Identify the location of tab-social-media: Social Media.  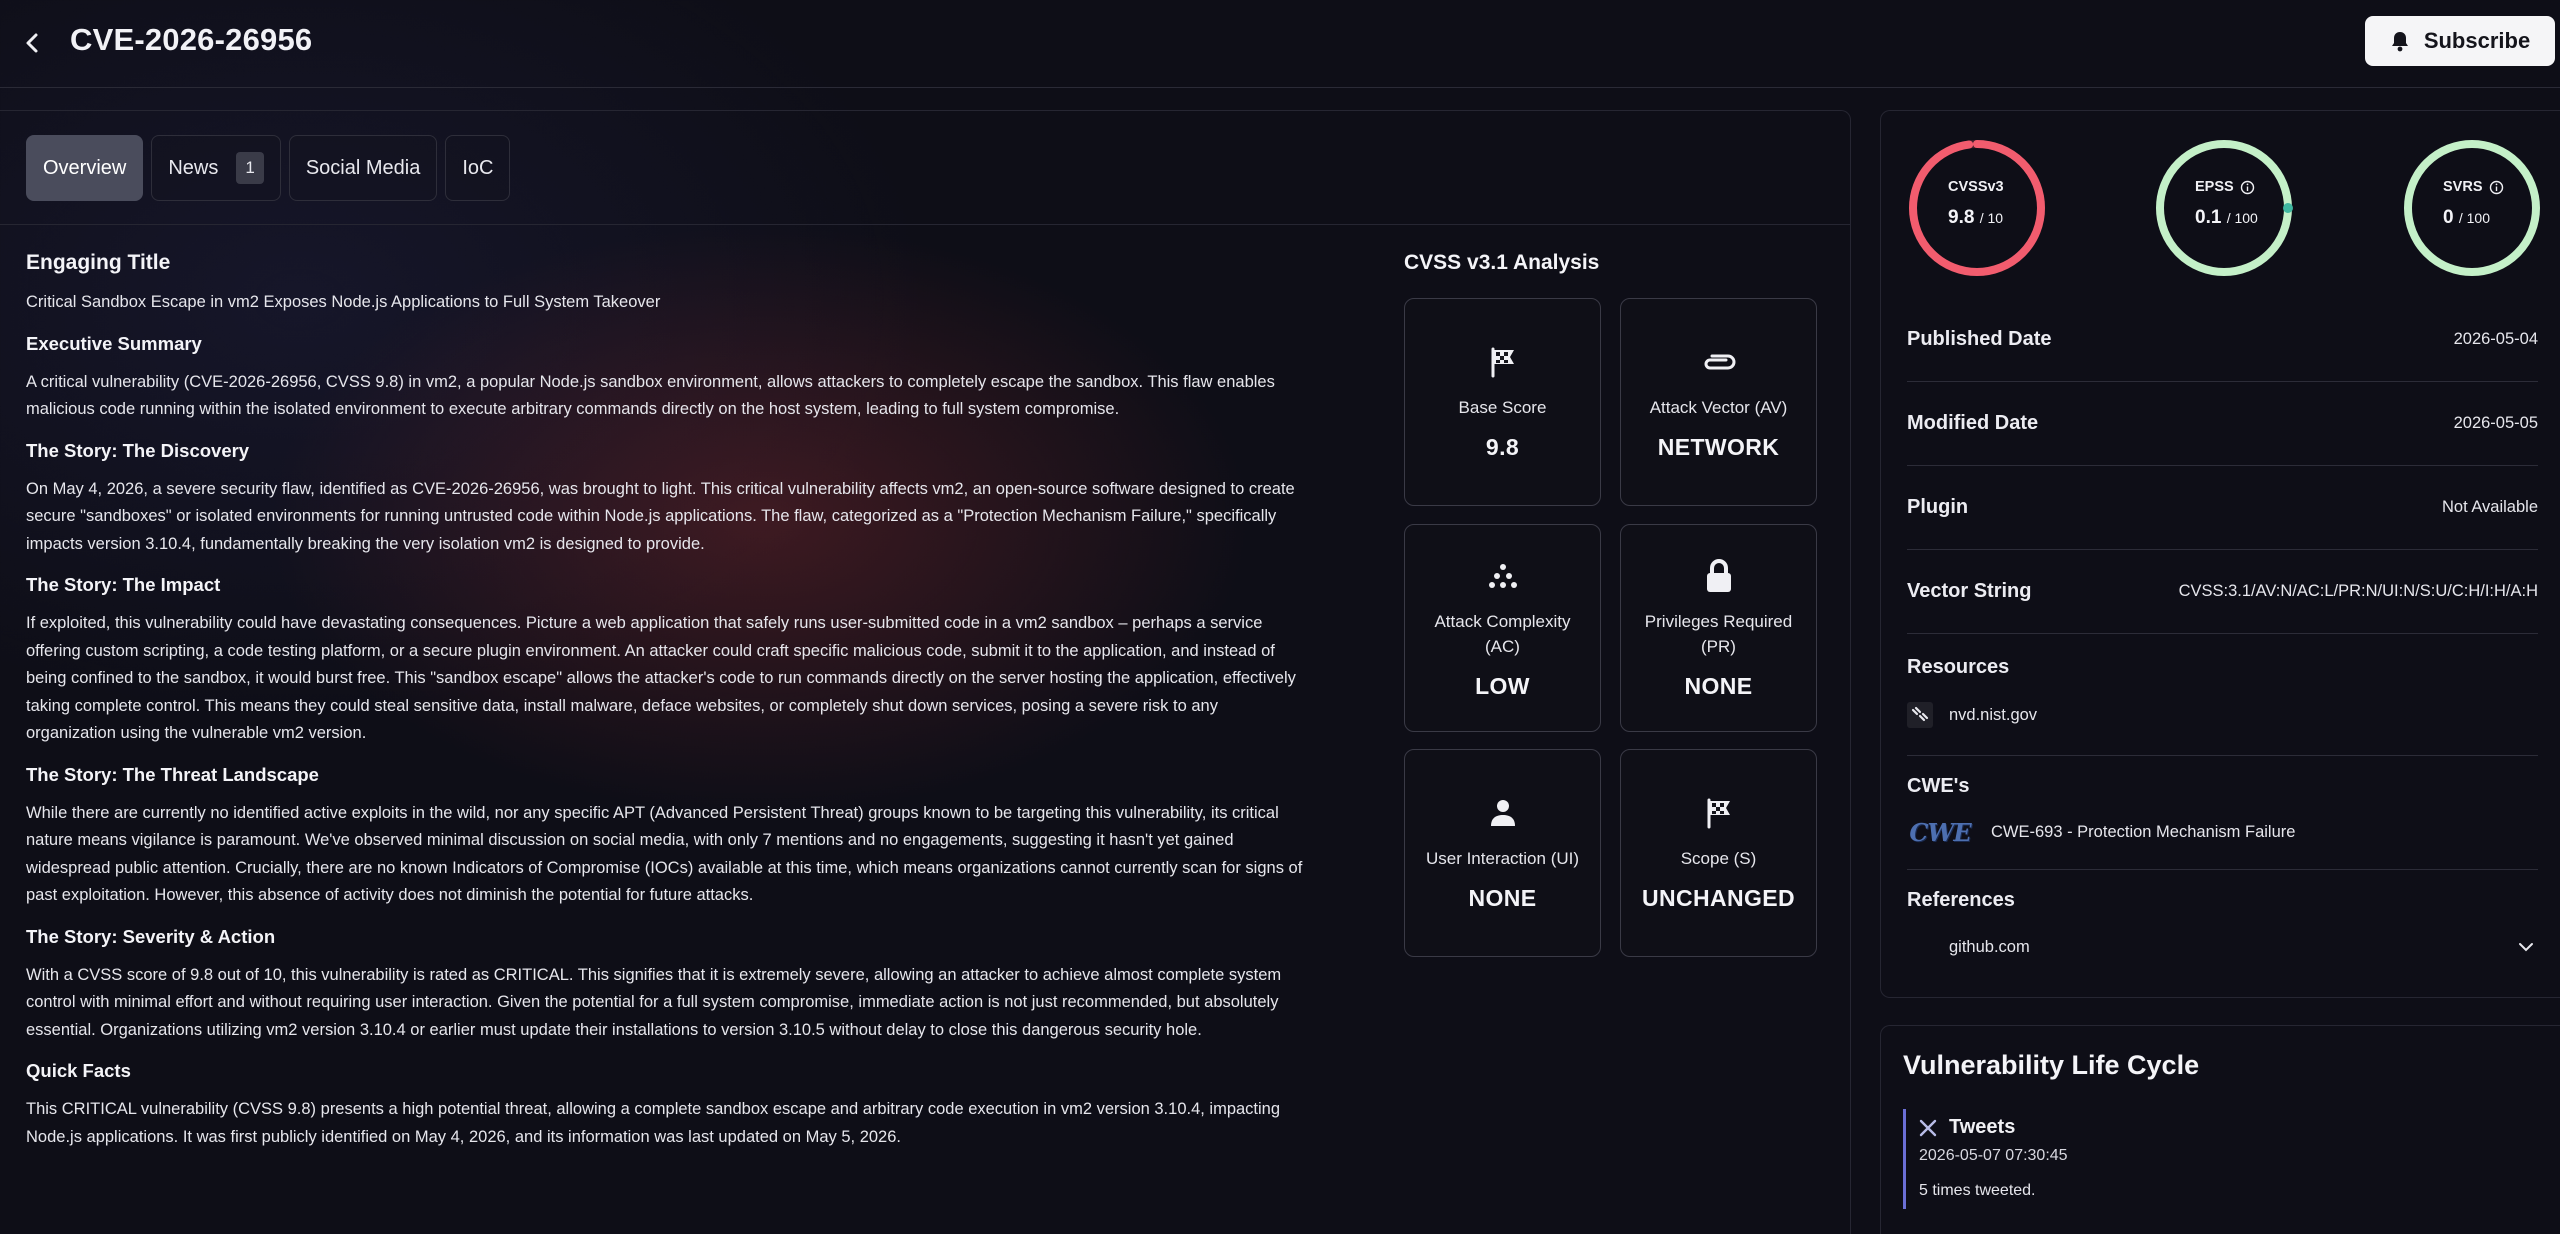
(363, 168).